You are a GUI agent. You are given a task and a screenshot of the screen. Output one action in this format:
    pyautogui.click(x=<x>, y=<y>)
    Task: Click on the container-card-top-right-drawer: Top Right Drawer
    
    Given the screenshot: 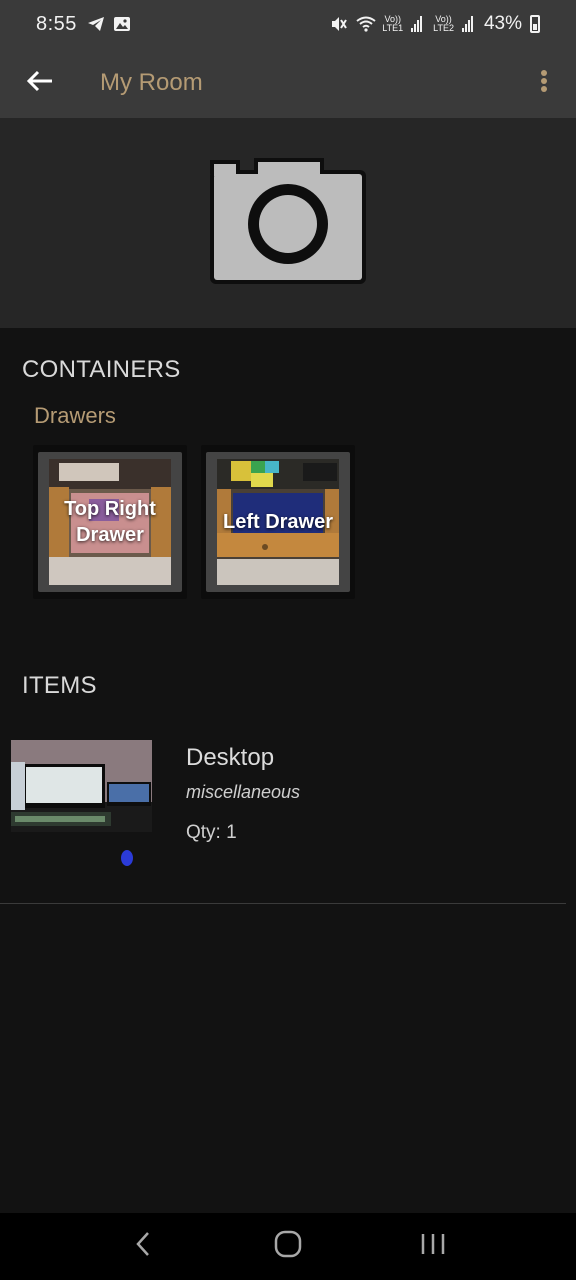 What is the action you would take?
    pyautogui.click(x=110, y=522)
    